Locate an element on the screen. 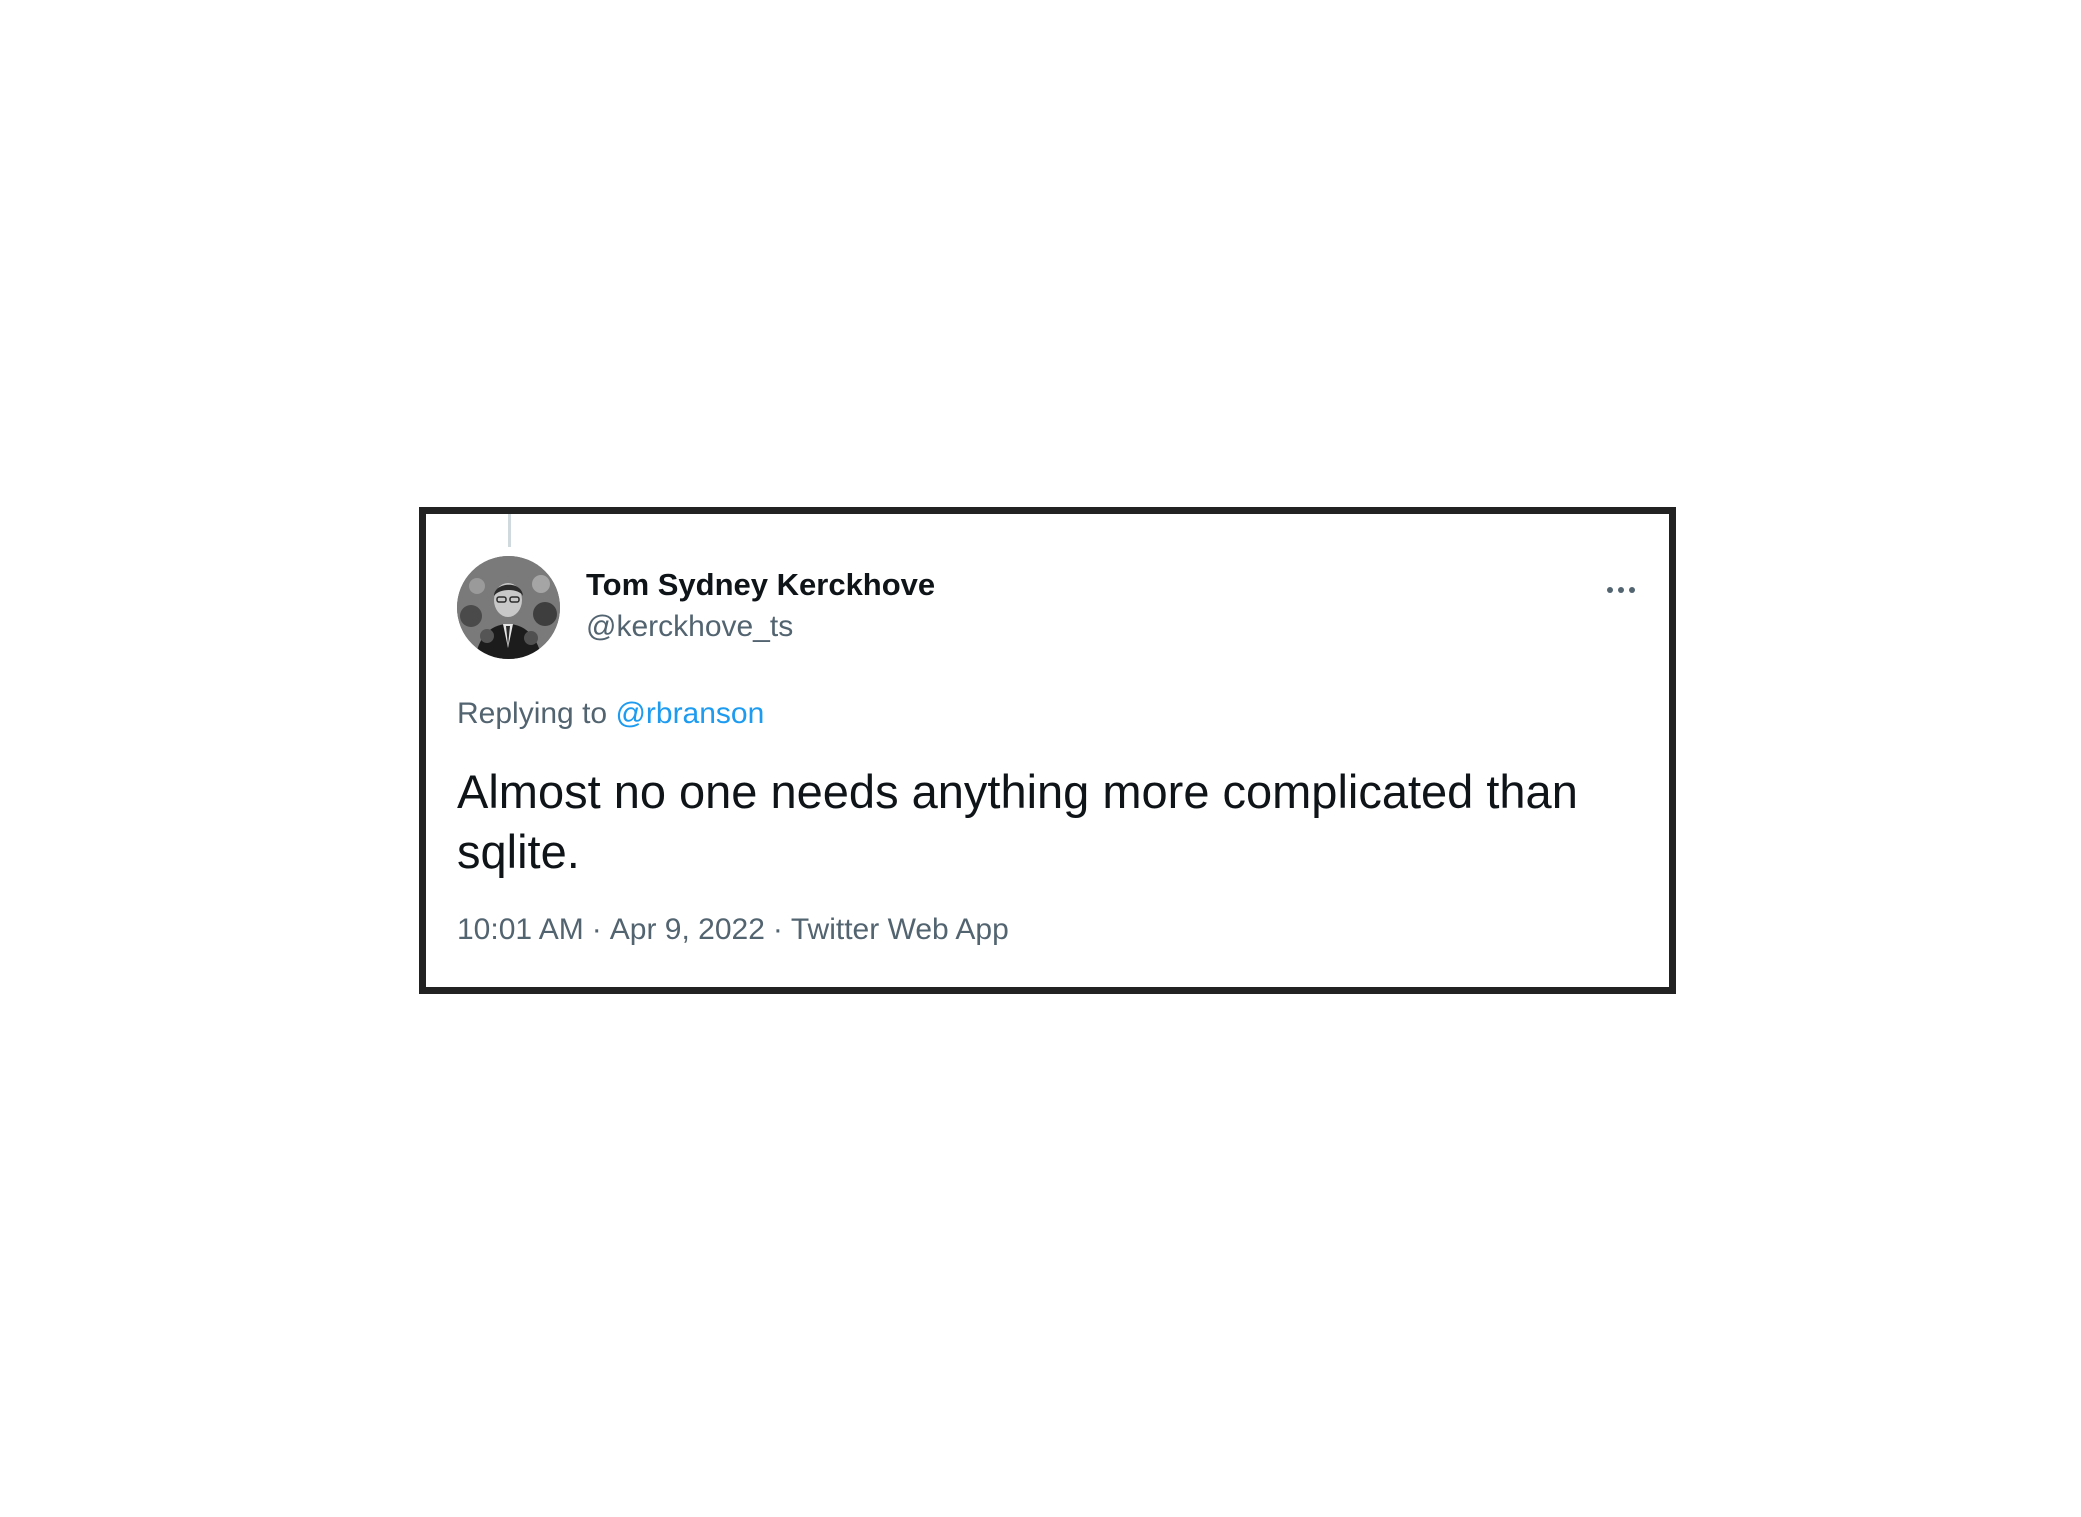 This screenshot has height=1517, width=2081. tweet-meta: 10:01 AM · Apr 9, 2022 · Twitter Web App is located at coordinates (733, 930).